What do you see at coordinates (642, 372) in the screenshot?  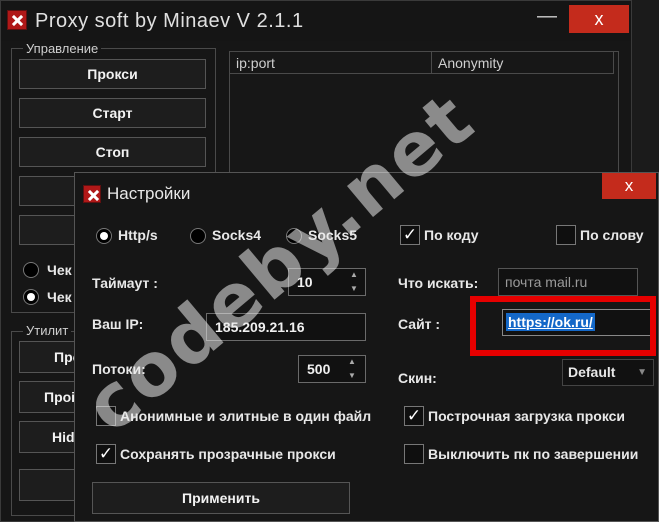 I see `chevron-down-icon: ▼` at bounding box center [642, 372].